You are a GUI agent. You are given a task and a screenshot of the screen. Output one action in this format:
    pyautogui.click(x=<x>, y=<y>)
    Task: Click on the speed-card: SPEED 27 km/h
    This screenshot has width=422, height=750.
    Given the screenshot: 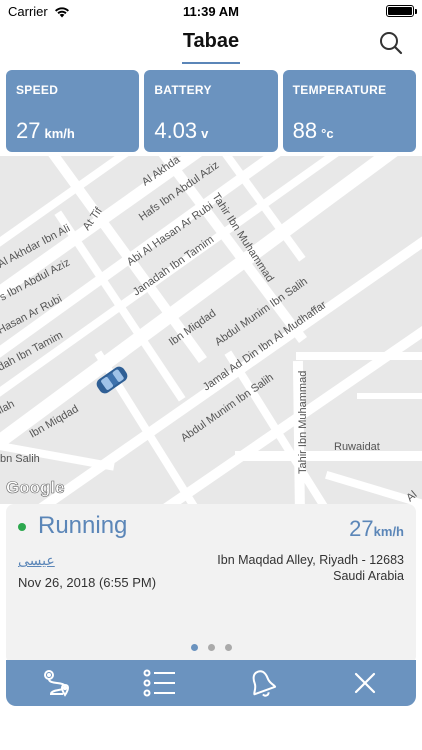 What is the action you would take?
    pyautogui.click(x=73, y=111)
    